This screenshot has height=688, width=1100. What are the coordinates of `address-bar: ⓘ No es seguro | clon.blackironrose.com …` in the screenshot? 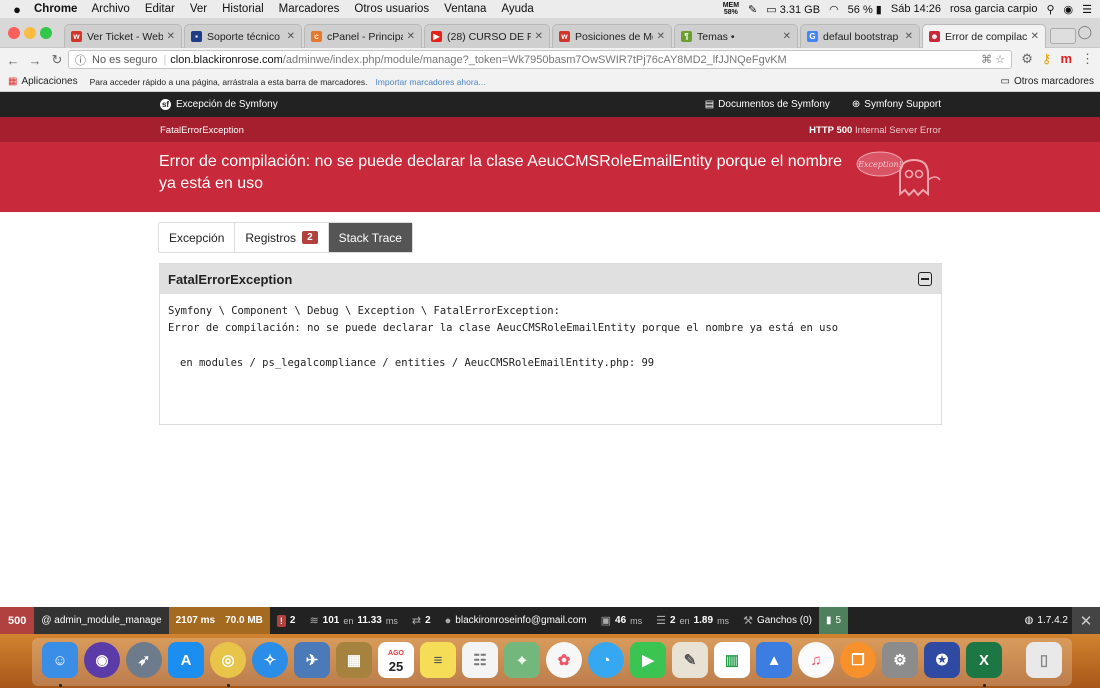 It's located at (540, 59).